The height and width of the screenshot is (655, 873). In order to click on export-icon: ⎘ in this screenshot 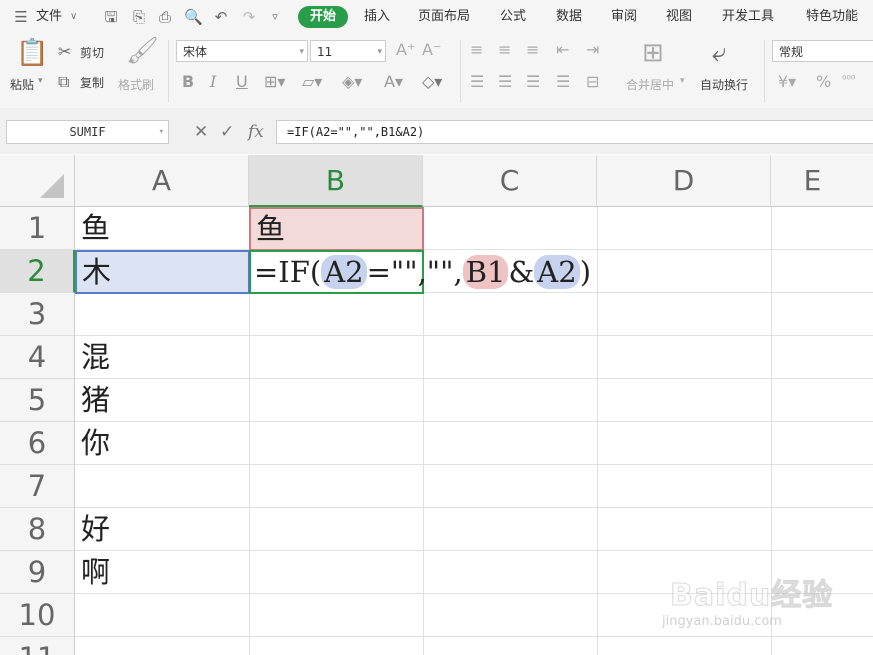, I will do `click(139, 17)`.